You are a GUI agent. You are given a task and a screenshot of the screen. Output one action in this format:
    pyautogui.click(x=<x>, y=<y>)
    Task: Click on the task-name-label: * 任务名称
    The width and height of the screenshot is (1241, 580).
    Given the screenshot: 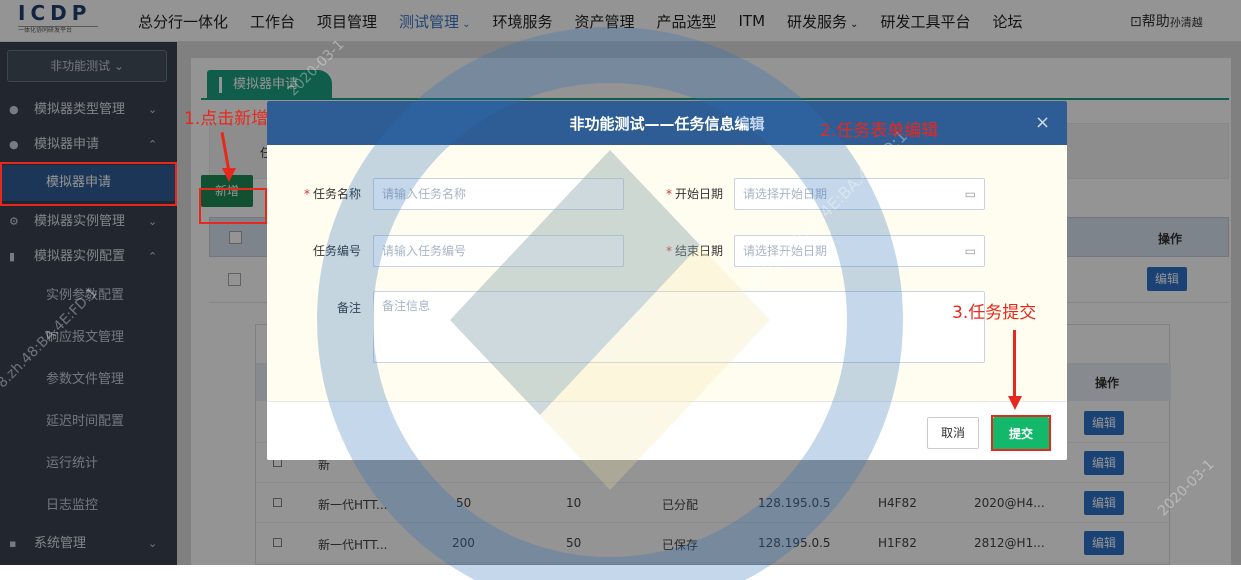 What is the action you would take?
    pyautogui.click(x=321, y=193)
    